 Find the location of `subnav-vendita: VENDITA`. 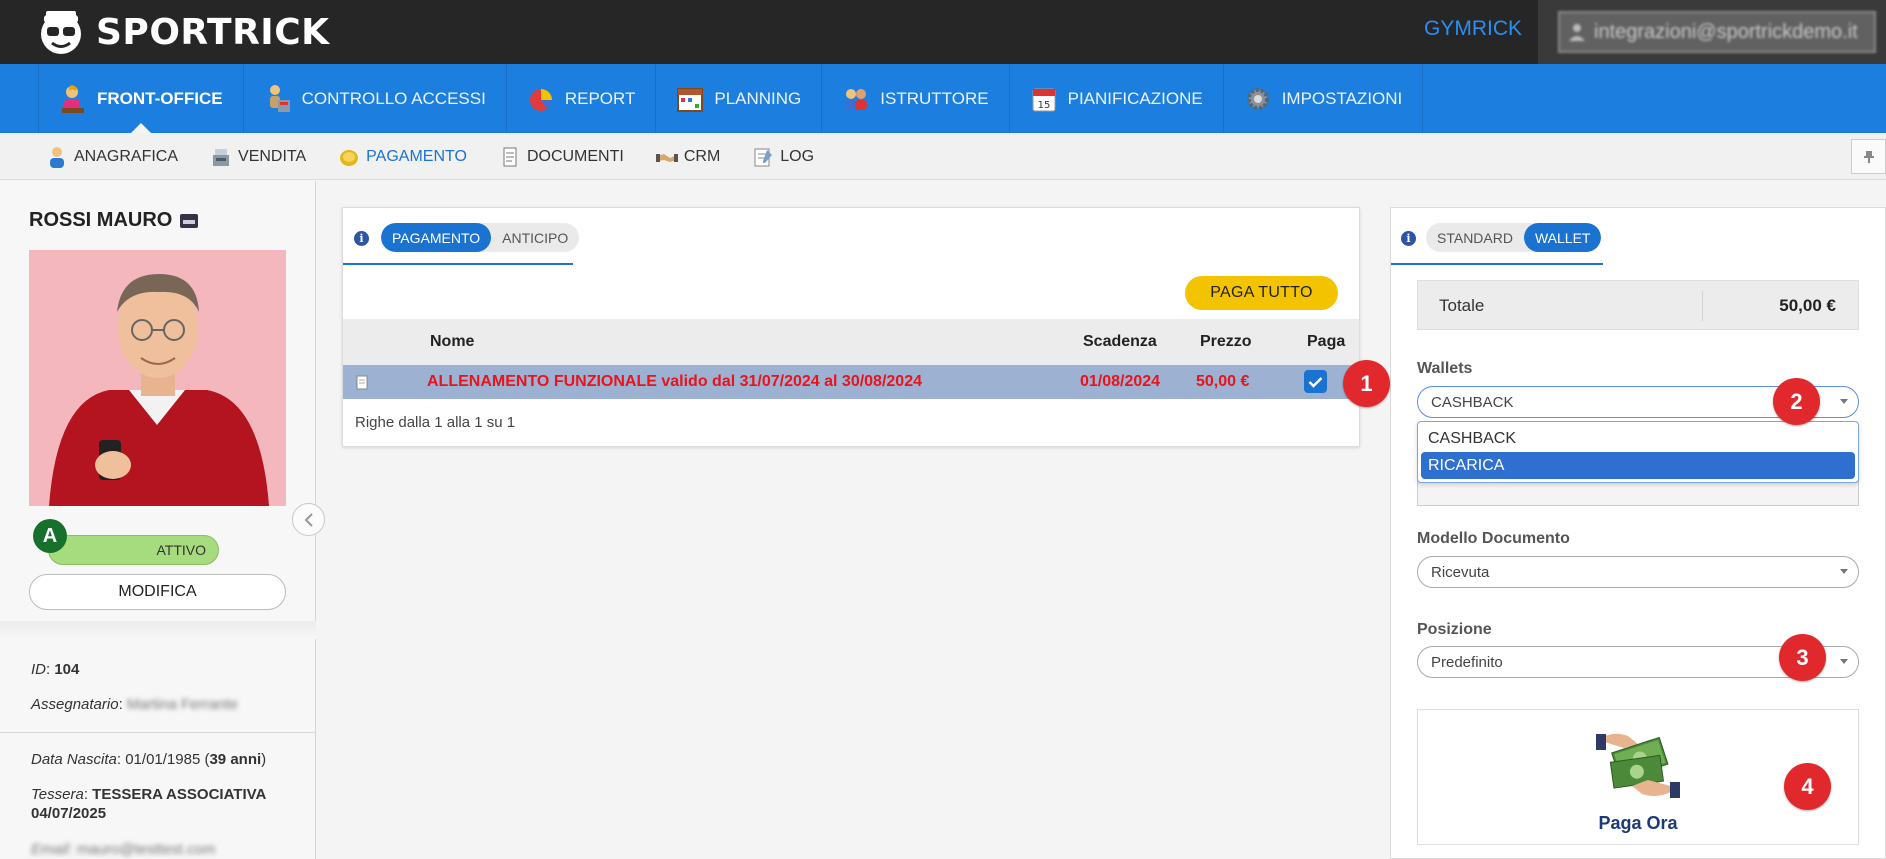

subnav-vendita: VENDITA is located at coordinates (258, 157).